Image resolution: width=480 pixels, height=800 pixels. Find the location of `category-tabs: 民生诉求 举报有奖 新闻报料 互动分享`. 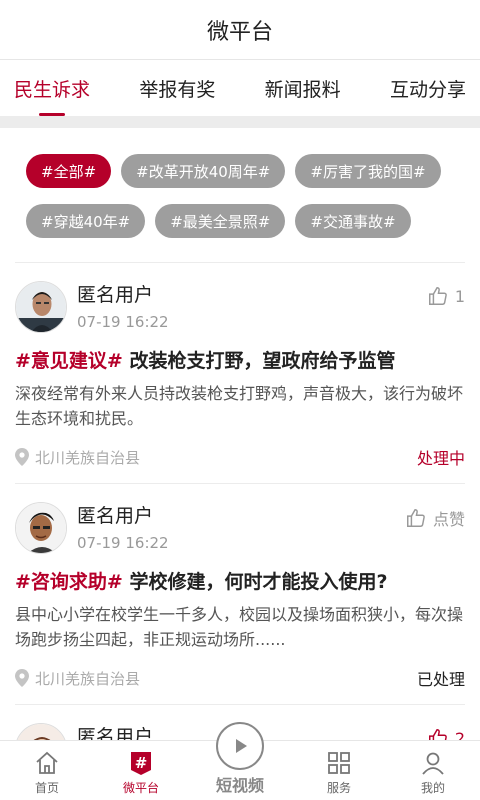

category-tabs: 民生诉求 举报有奖 新闻报料 互动分享 is located at coordinates (240, 88).